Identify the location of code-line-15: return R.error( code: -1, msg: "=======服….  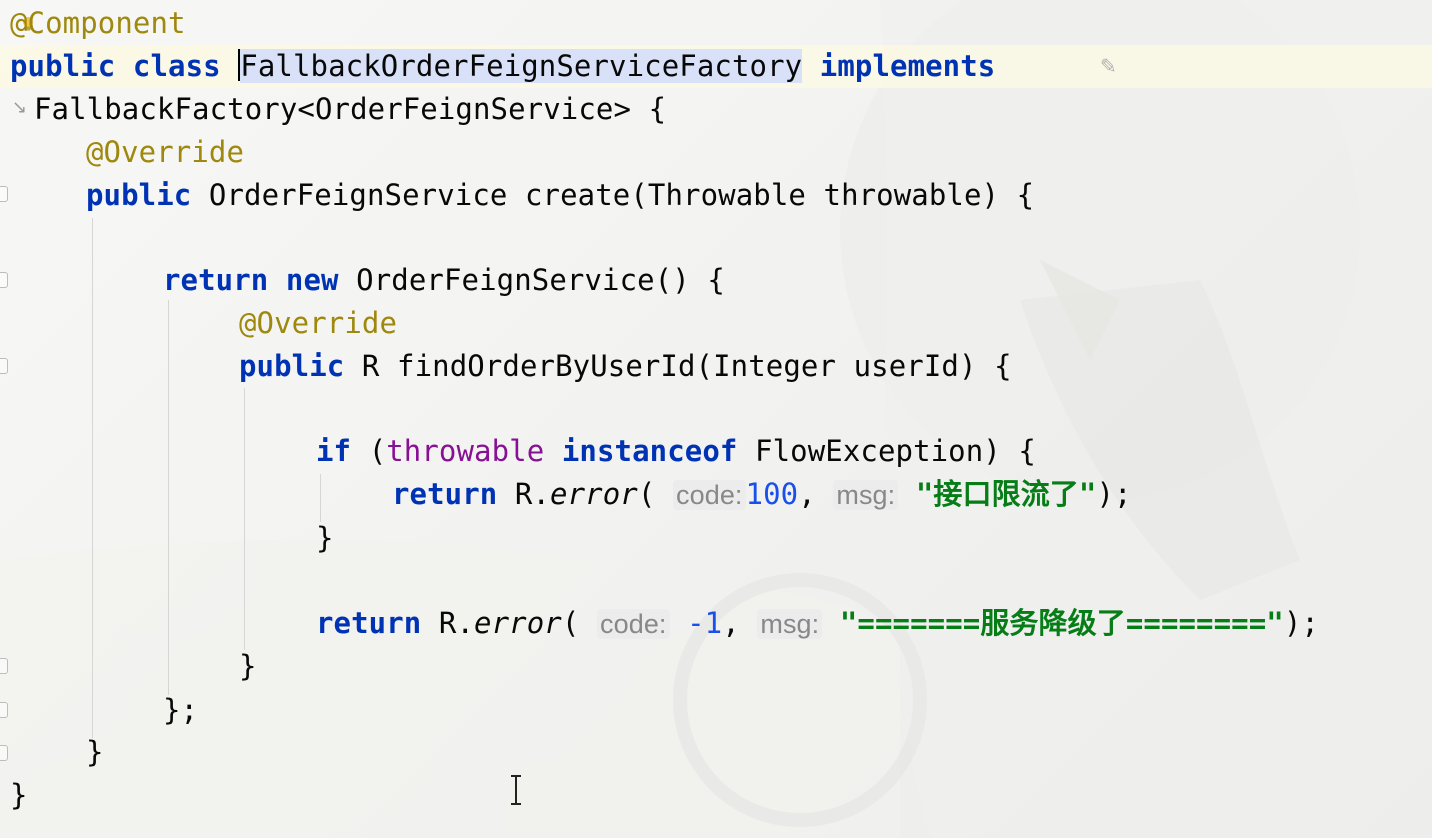
(817, 623).